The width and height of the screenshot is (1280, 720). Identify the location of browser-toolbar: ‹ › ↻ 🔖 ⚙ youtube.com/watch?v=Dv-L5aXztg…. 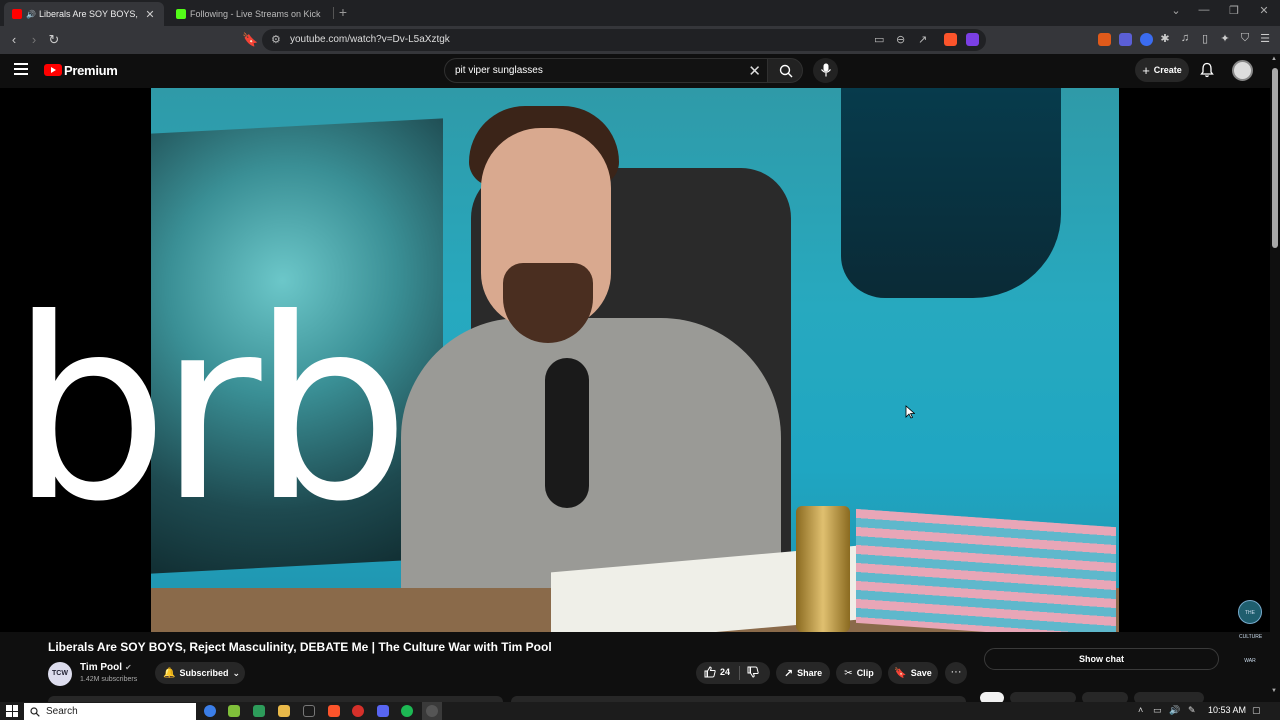
(640, 40).